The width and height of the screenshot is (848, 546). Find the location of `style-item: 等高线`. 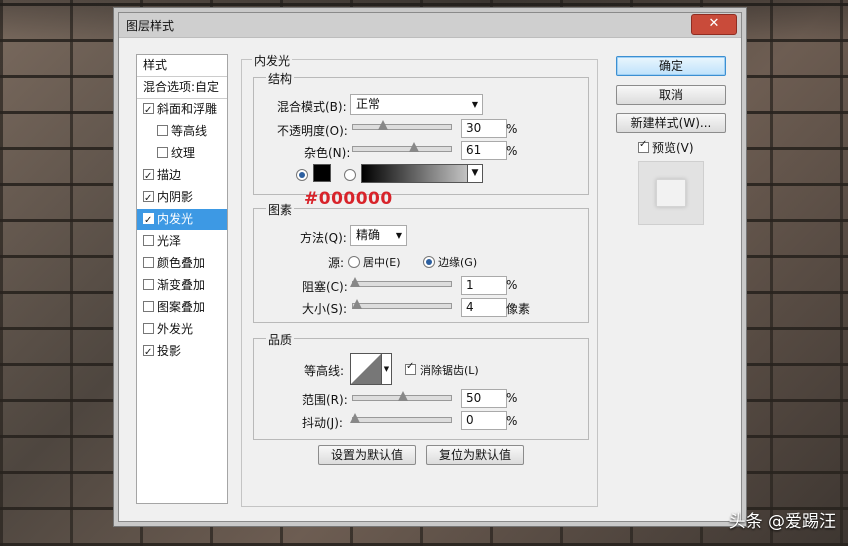

style-item: 等高线 is located at coordinates (182, 131).